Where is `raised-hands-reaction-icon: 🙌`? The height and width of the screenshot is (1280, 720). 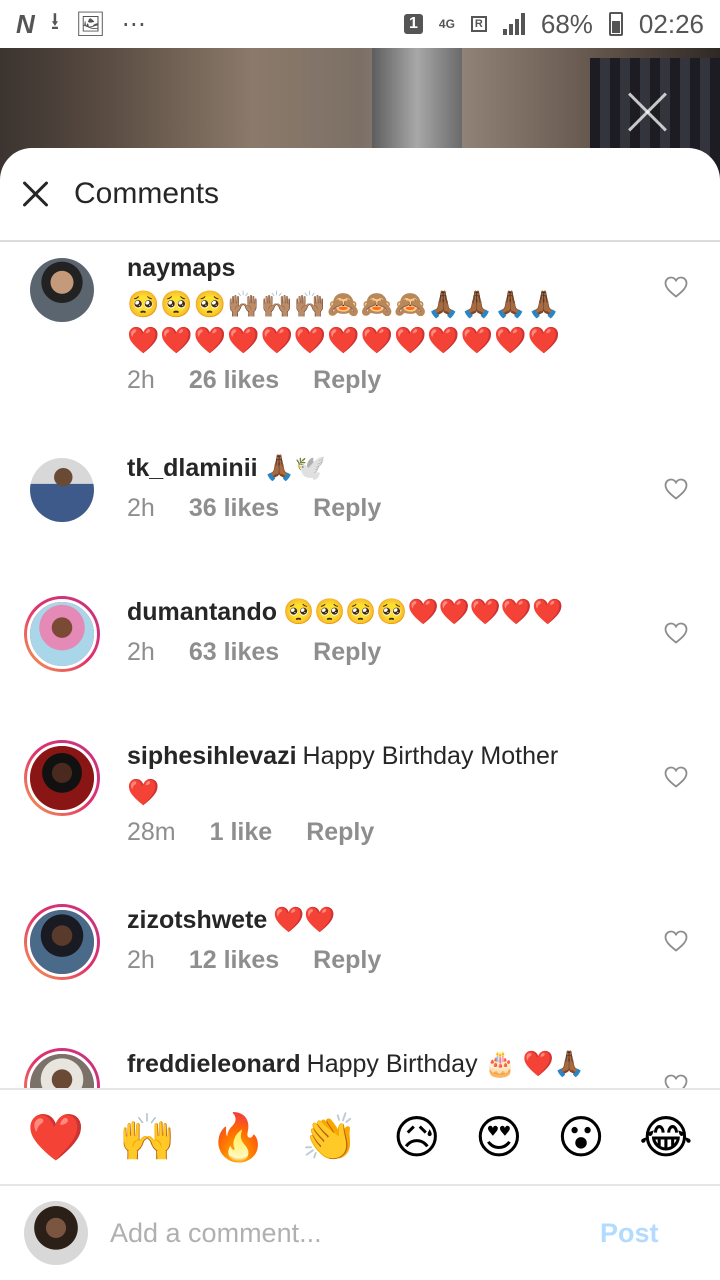 raised-hands-reaction-icon: 🙌 is located at coordinates (146, 1137).